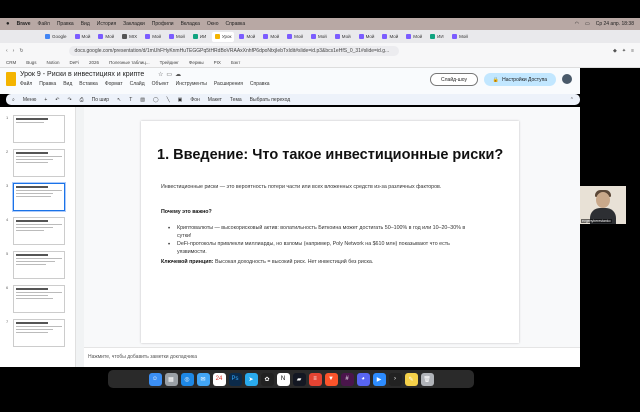 The height and width of the screenshot is (412, 640). I want to click on transition-button: Выбрать переход, so click(270, 100).